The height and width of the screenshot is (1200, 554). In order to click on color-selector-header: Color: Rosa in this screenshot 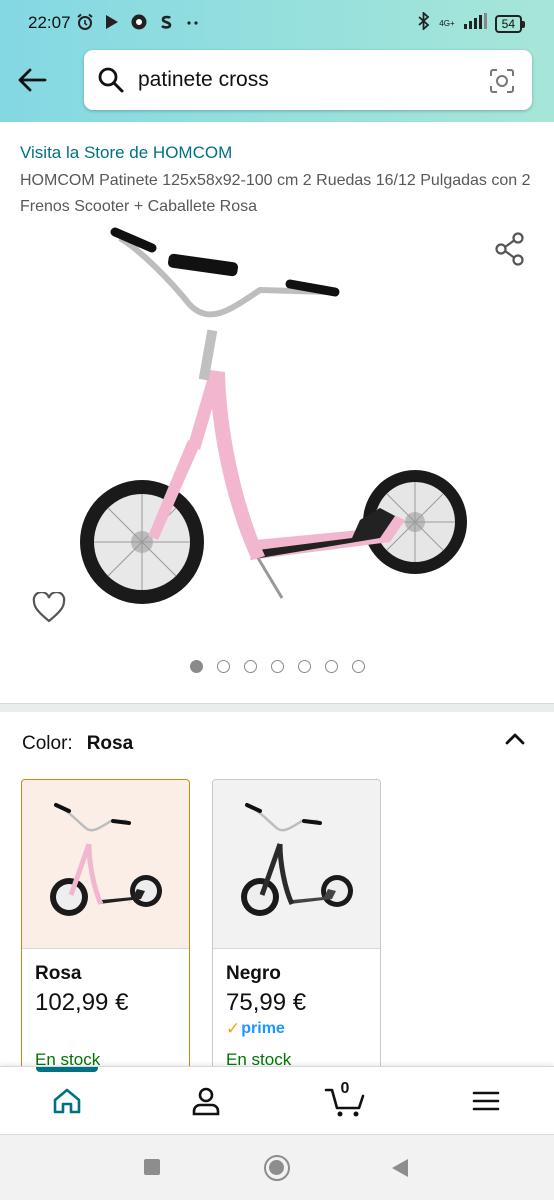, I will do `click(77, 744)`.